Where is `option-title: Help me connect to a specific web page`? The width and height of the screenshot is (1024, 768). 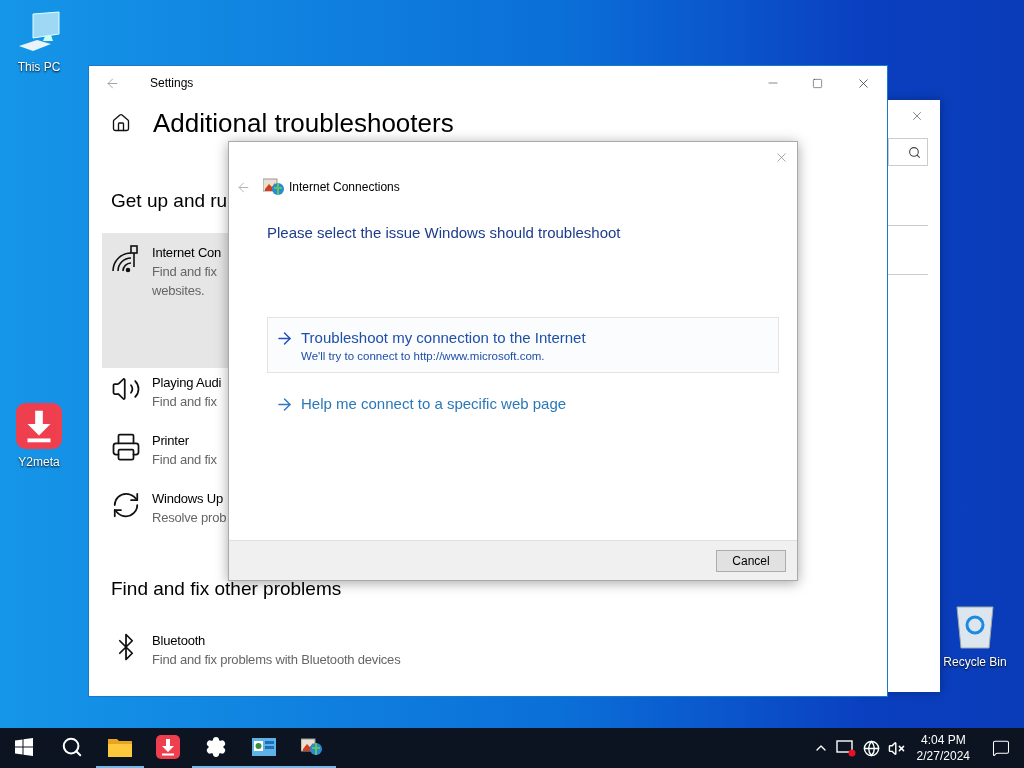 option-title: Help me connect to a specific web page is located at coordinates (434, 403).